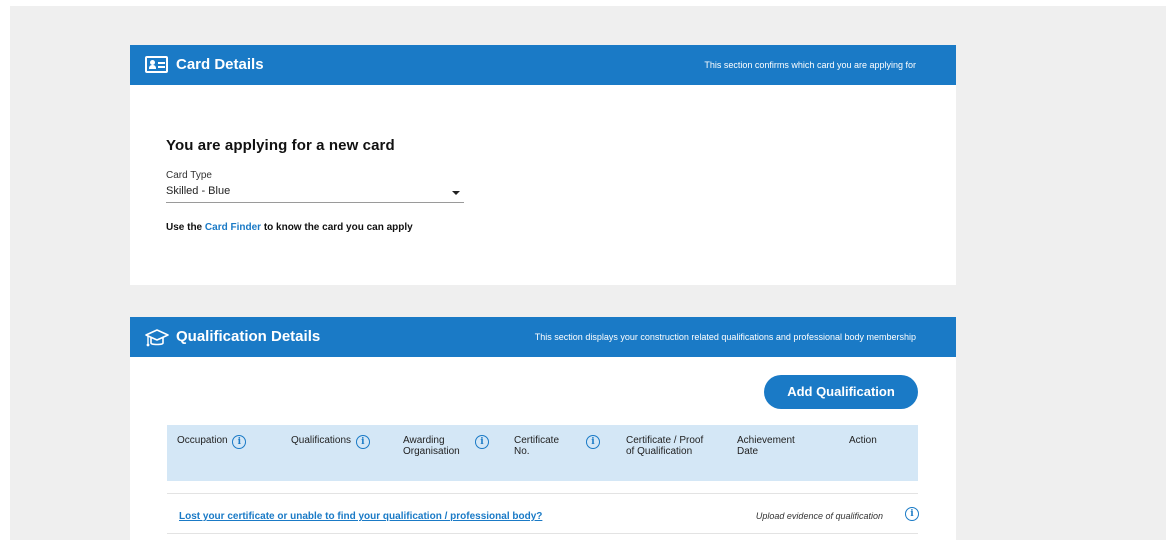  Describe the element at coordinates (189, 175) in the screenshot. I see `card-type-label: Card Type` at that location.